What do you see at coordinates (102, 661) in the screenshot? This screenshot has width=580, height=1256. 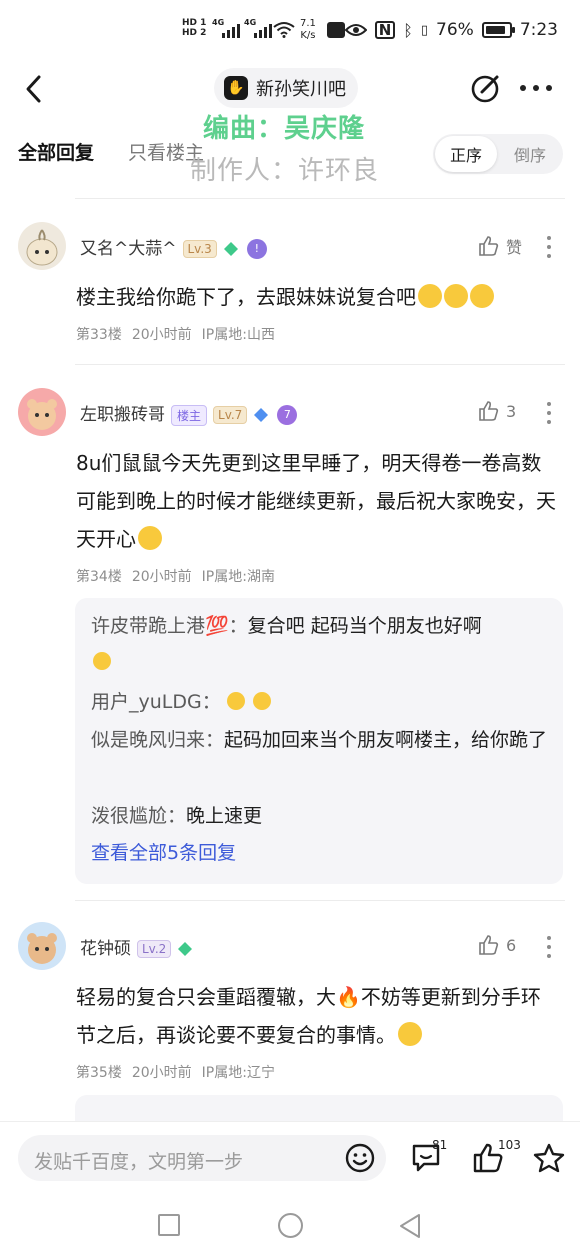 I see `pleading-emoji-icon` at bounding box center [102, 661].